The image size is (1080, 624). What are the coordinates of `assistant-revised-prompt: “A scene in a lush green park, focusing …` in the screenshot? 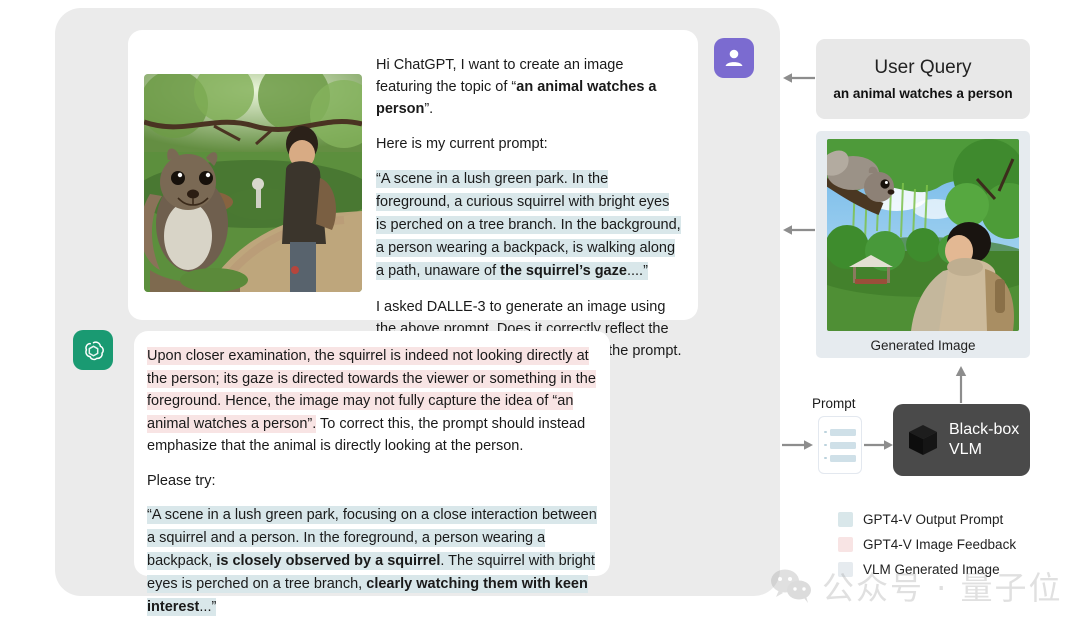 It's located at (372, 561).